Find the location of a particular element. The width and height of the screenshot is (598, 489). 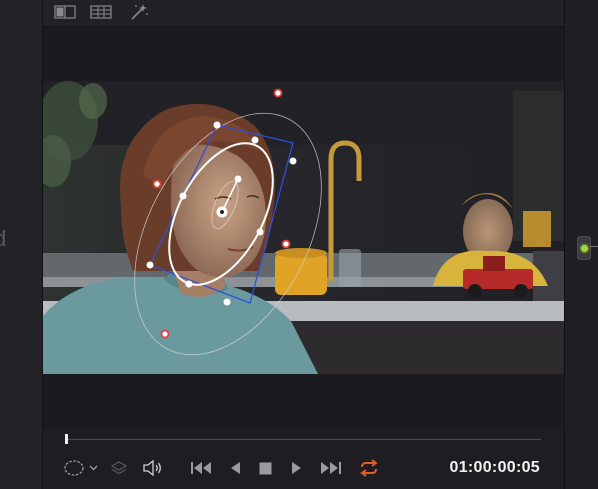

dual-viewer-icon is located at coordinates (65, 12).